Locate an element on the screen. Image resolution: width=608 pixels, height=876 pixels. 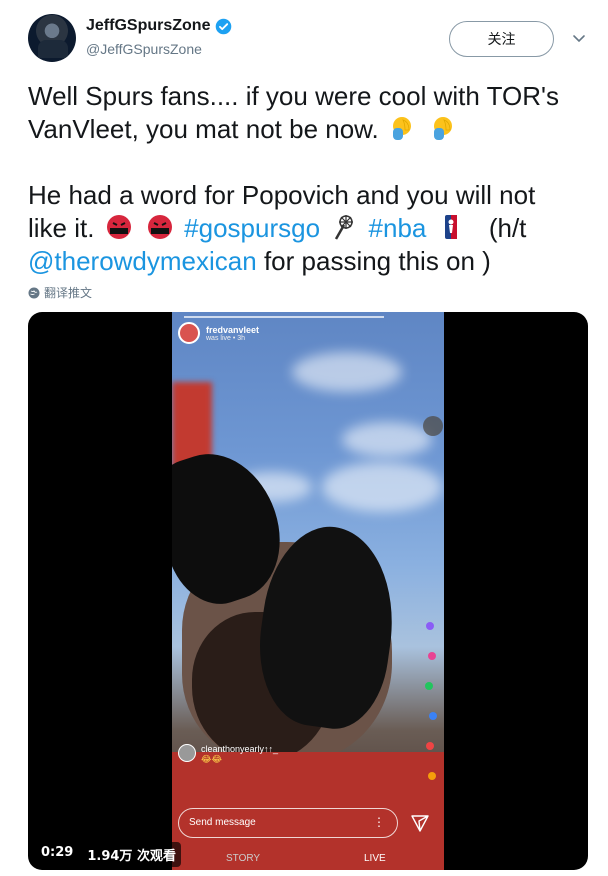
tweet-line-5: @therowdymexican for passing this on ) is located at coordinates (308, 261).